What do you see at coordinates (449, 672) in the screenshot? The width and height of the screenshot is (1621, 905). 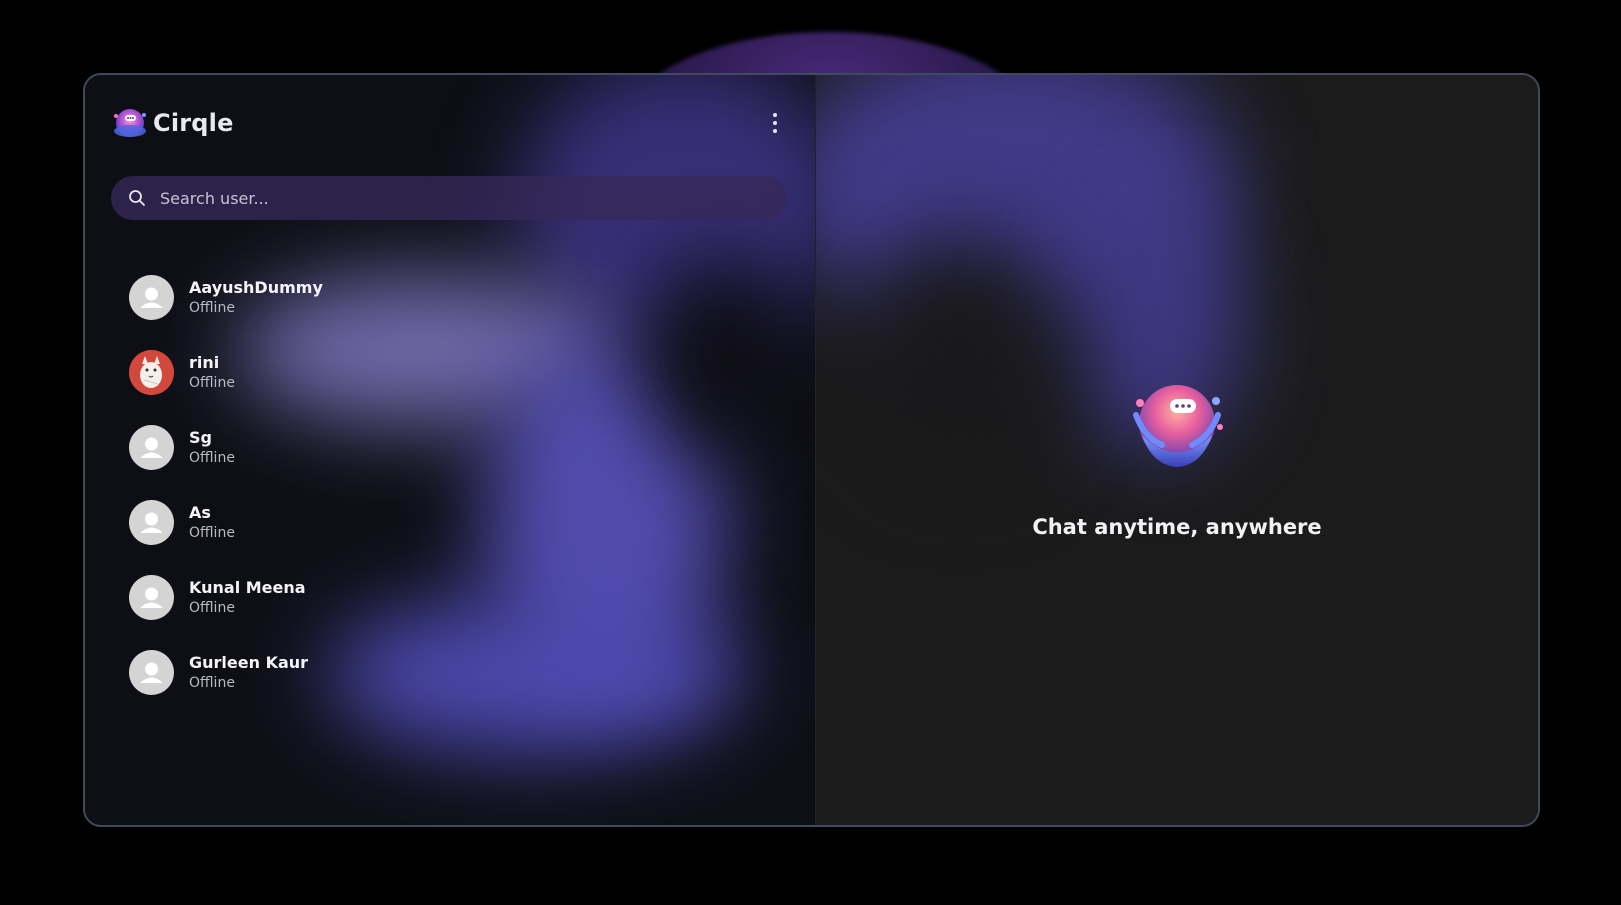 I see `user-list-item: Gurleen Kaur Offline` at bounding box center [449, 672].